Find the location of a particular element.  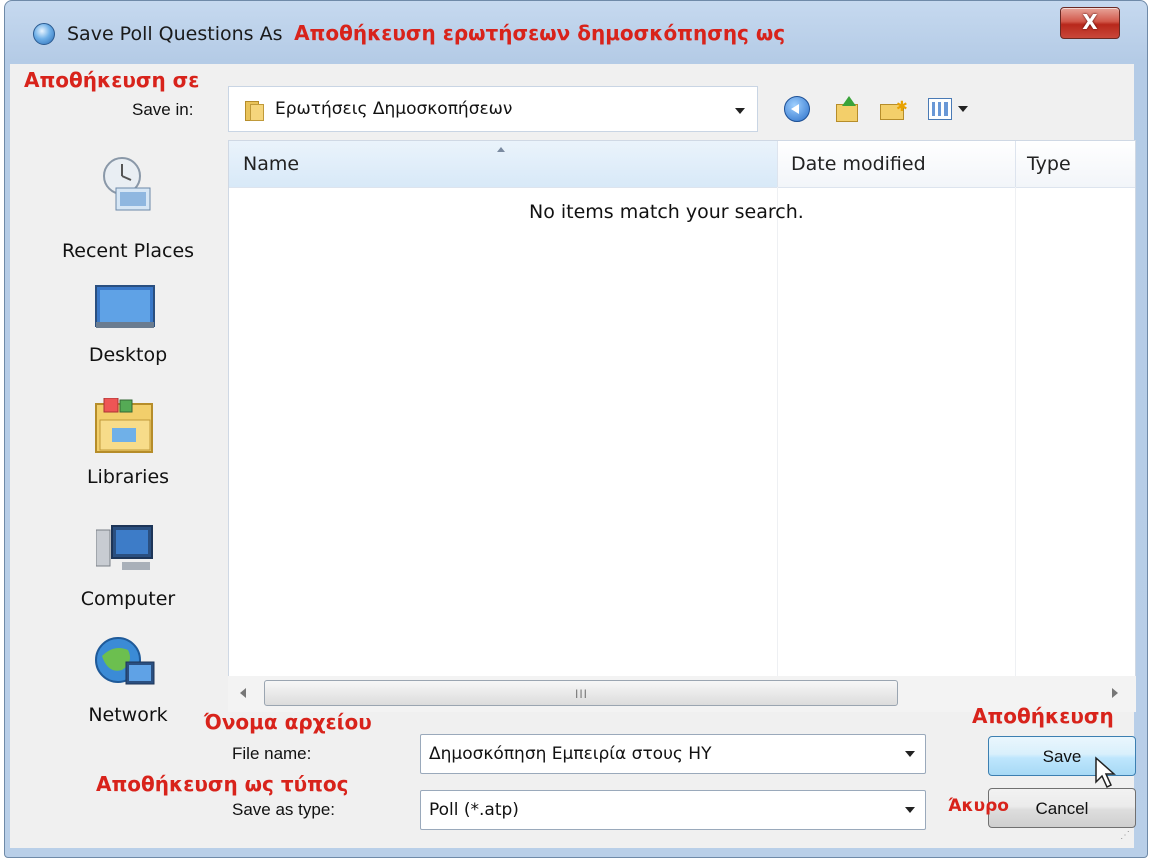

place-label: Recent Places is located at coordinates (128, 251).